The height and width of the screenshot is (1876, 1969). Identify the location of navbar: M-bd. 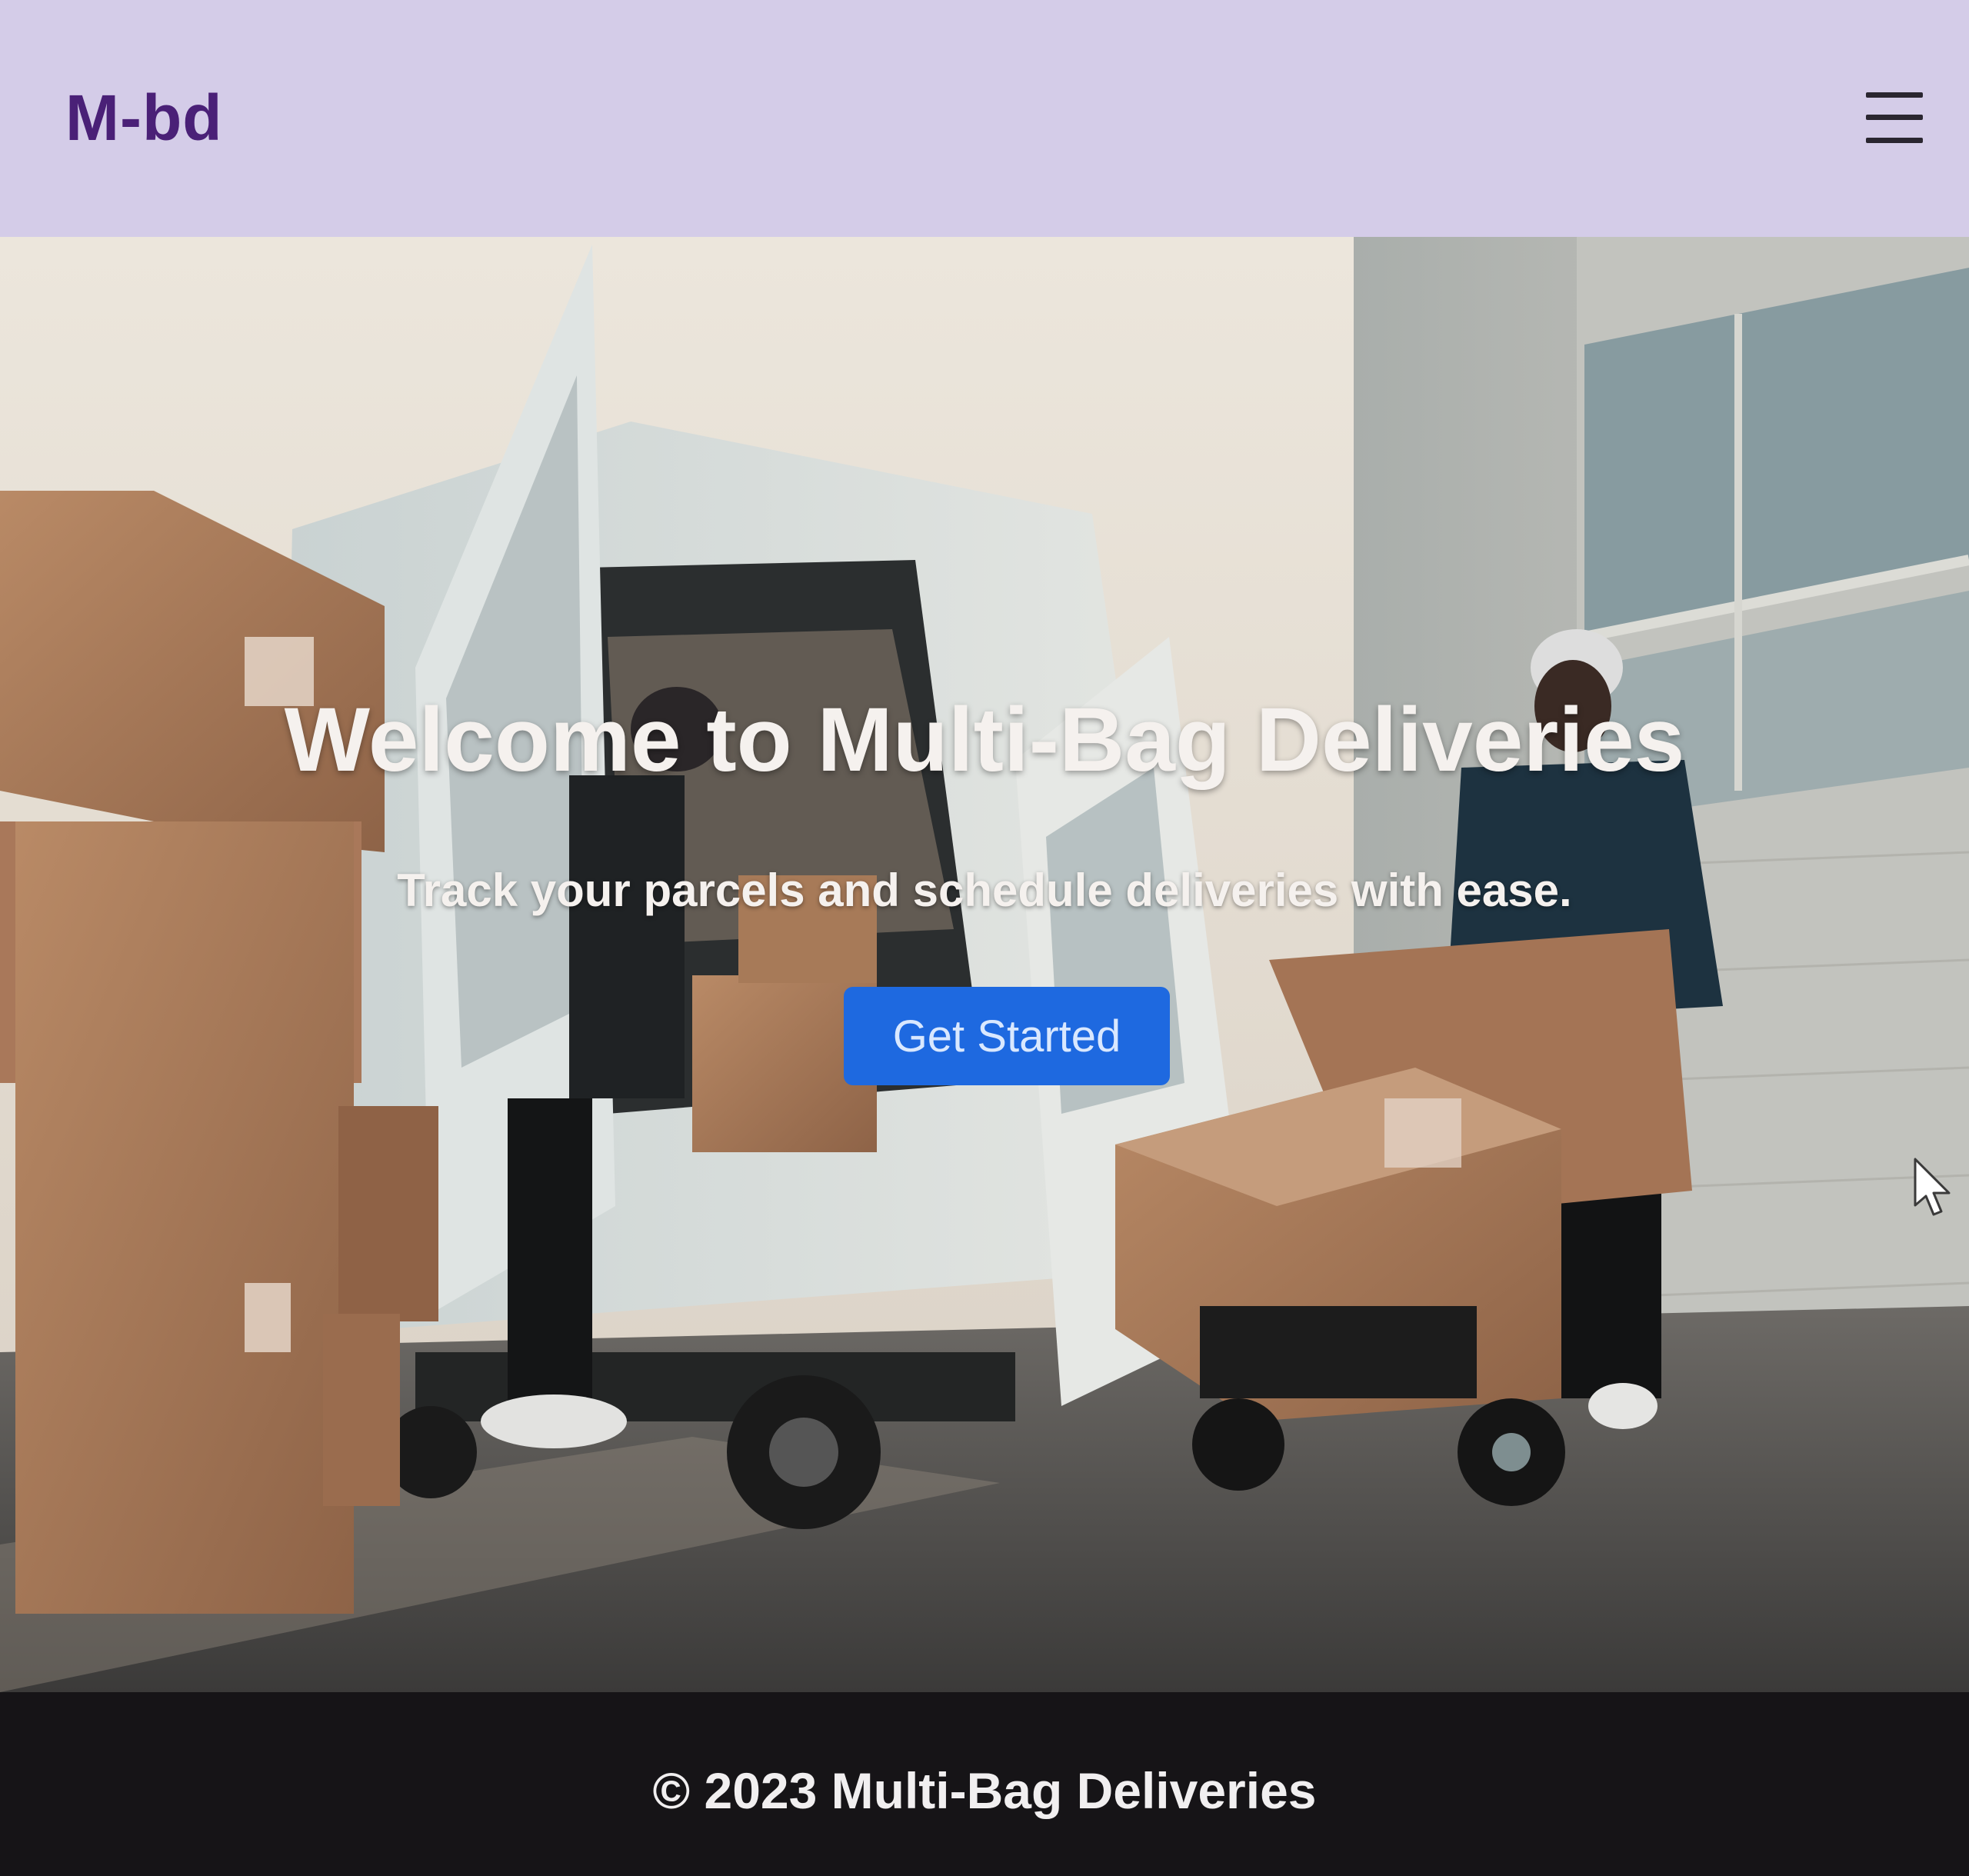
(984, 121).